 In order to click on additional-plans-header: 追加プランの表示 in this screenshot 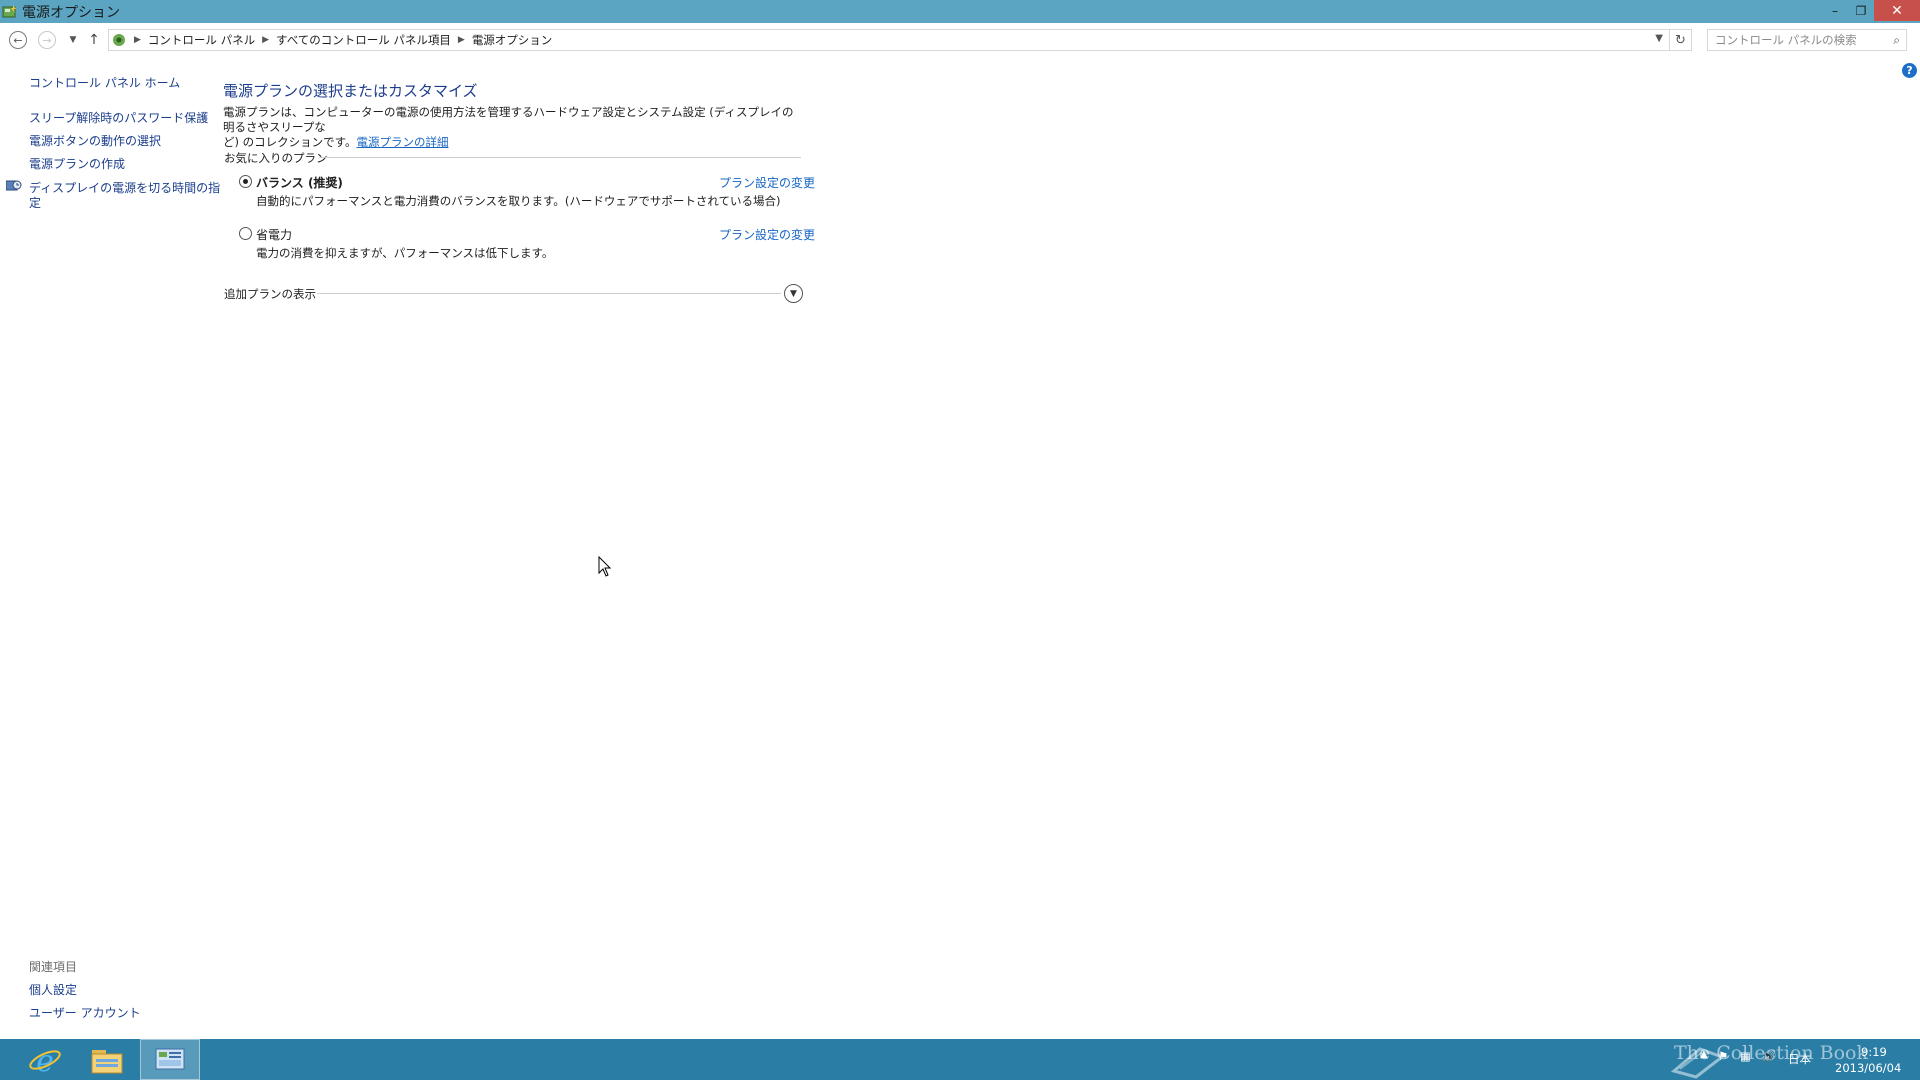, I will do `click(270, 294)`.